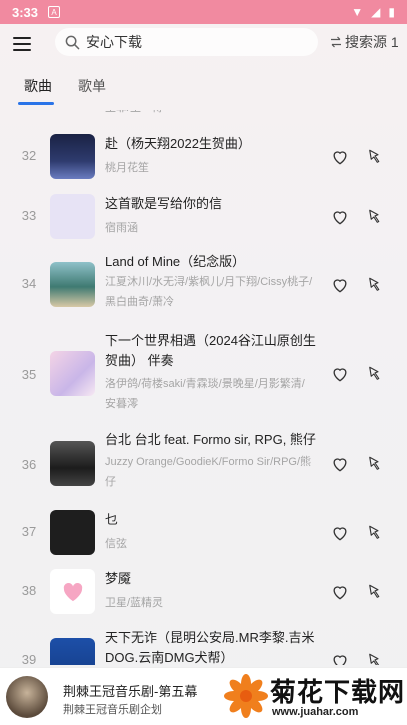  Describe the element at coordinates (36, 103) in the screenshot. I see `tab-indicator` at that location.